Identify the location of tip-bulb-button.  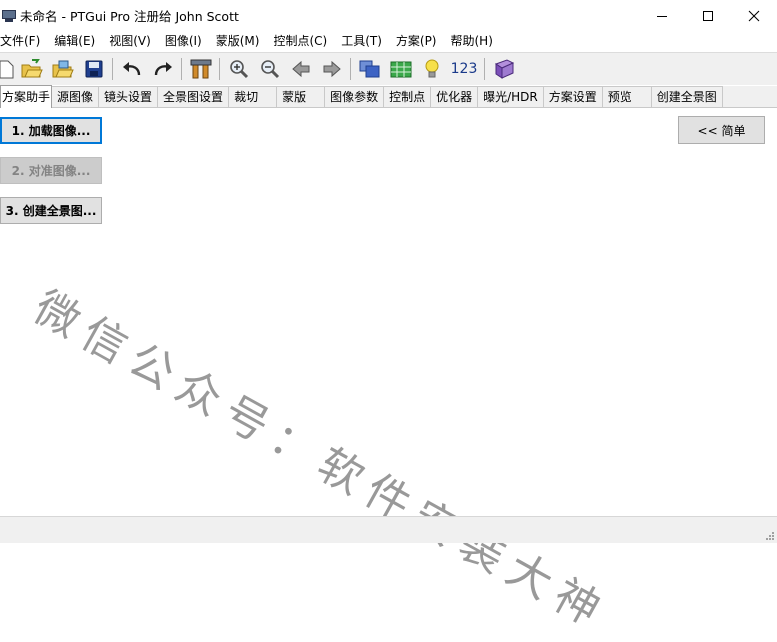
(431, 69).